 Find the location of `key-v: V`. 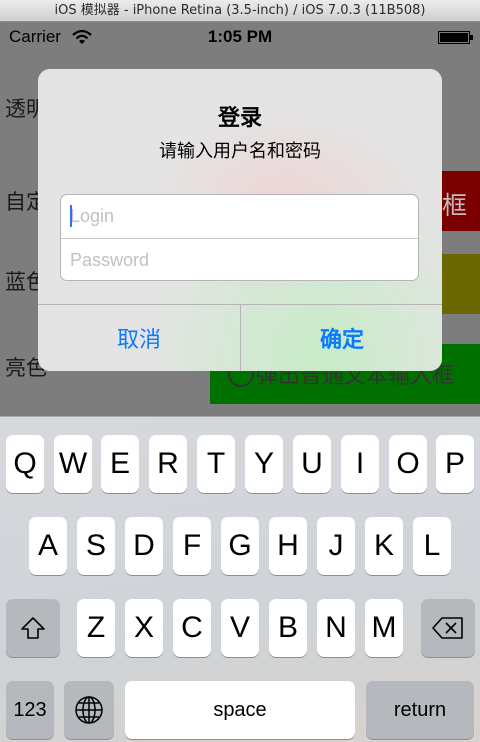

key-v: V is located at coordinates (240, 628).